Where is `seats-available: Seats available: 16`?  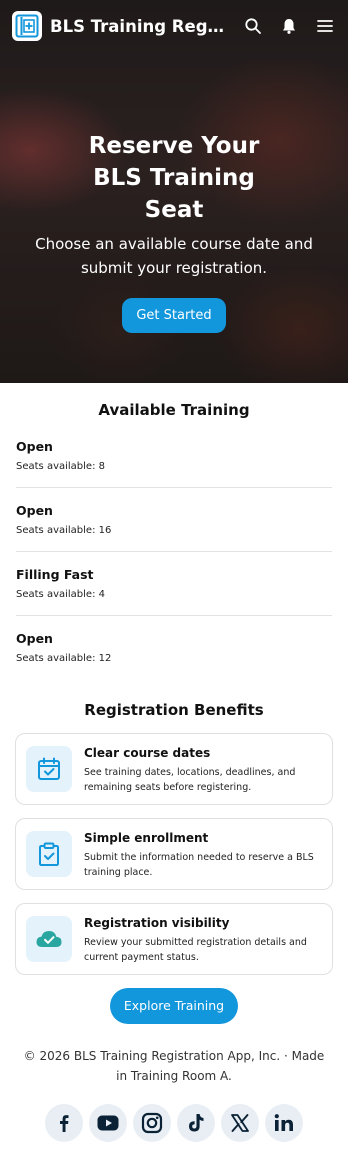 seats-available: Seats available: 16 is located at coordinates (64, 530).